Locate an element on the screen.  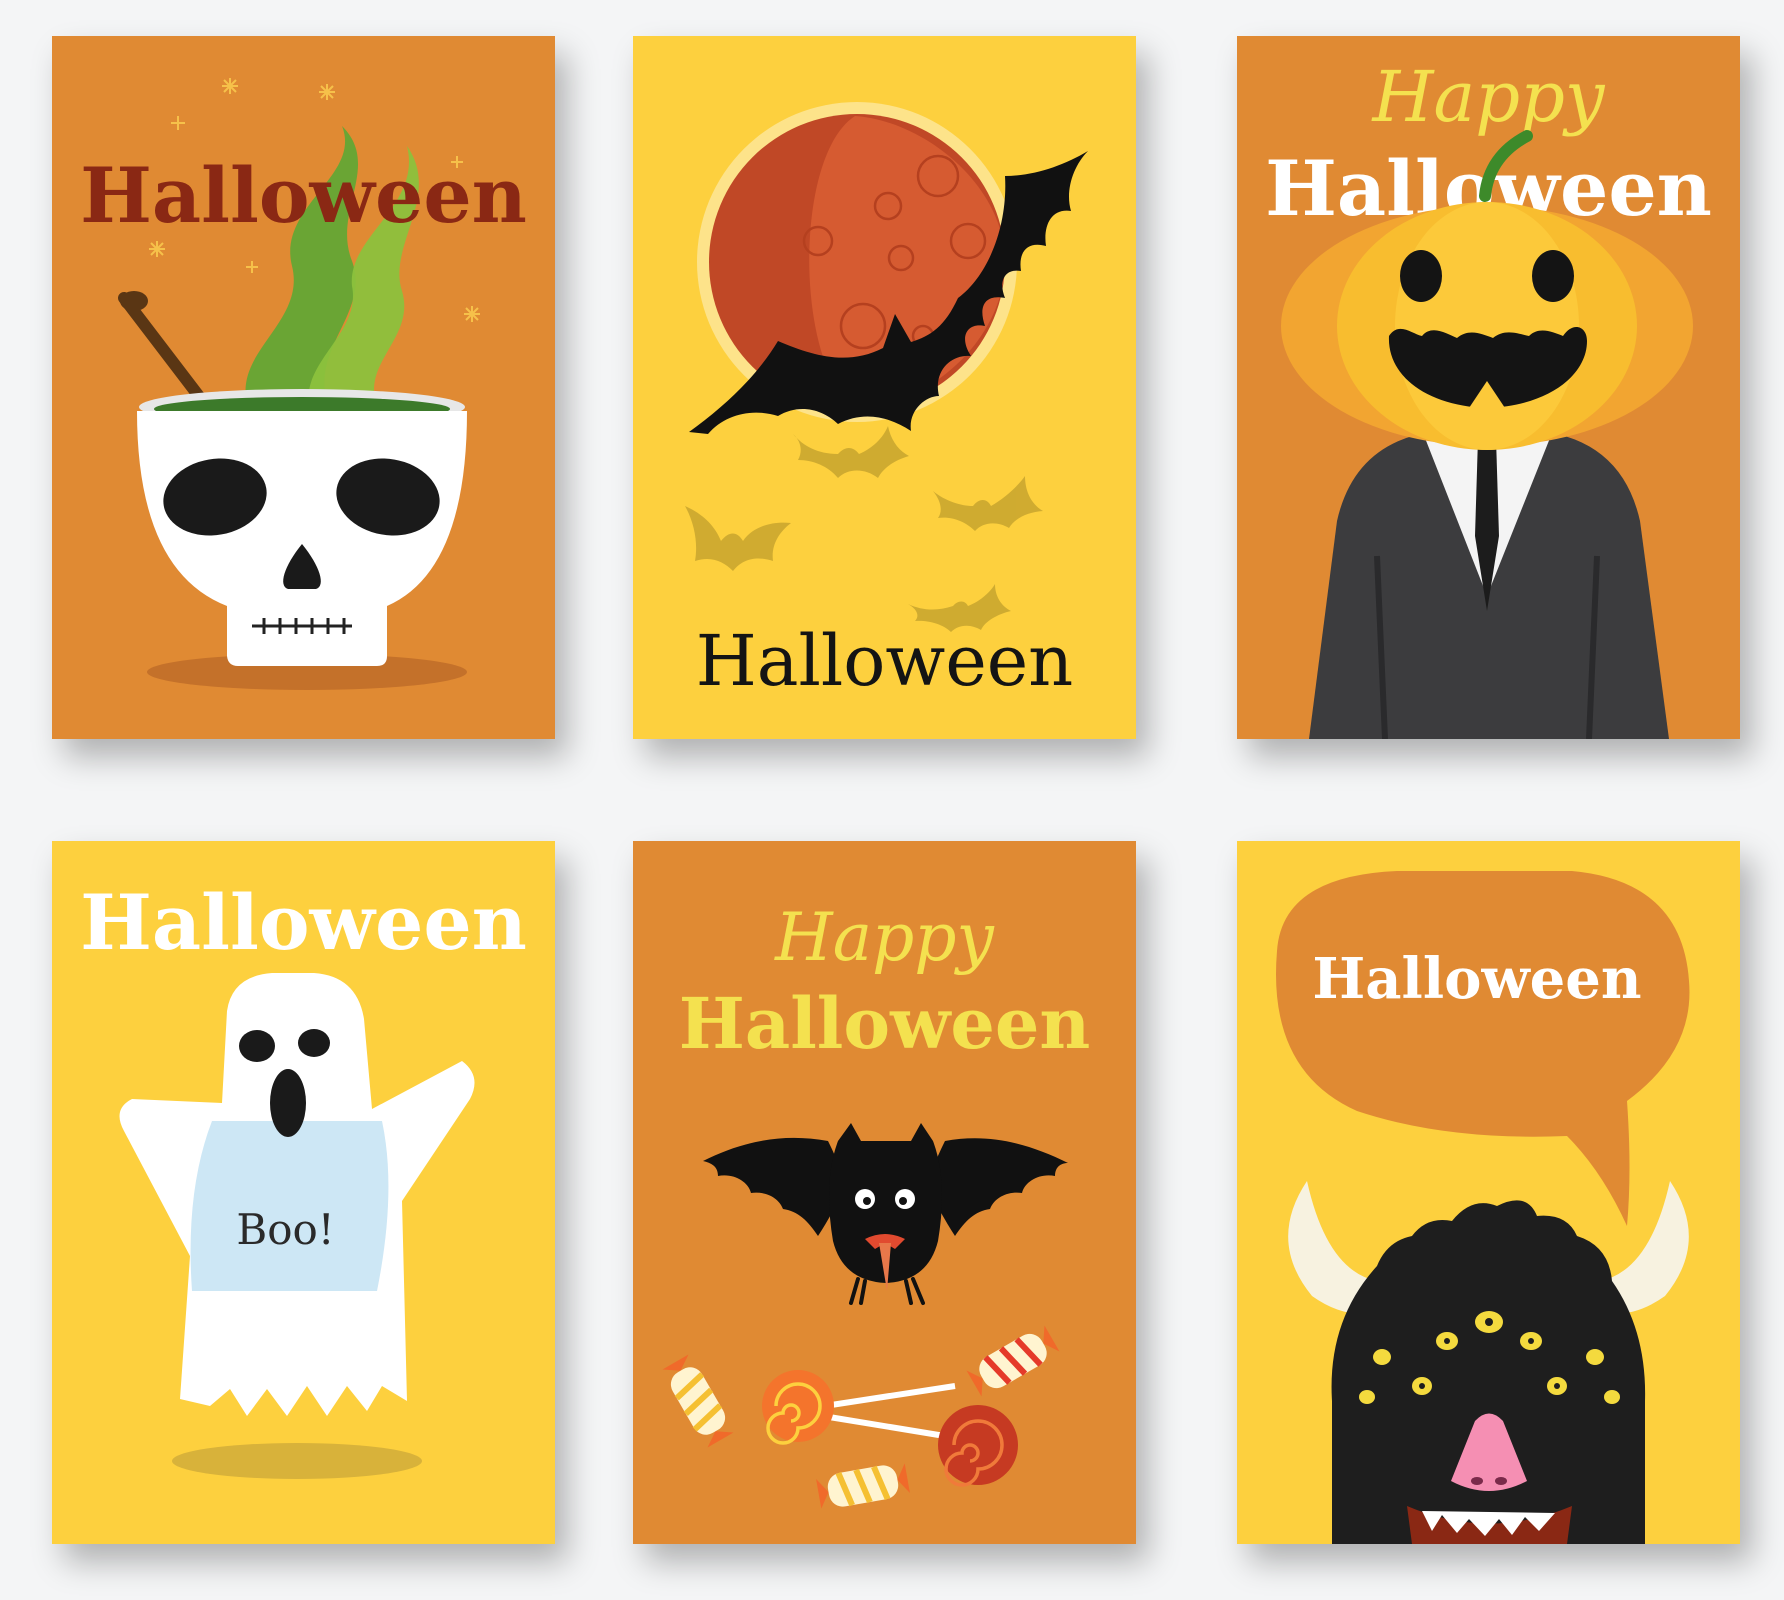
spoon-tip-shape is located at coordinates (134, 301).